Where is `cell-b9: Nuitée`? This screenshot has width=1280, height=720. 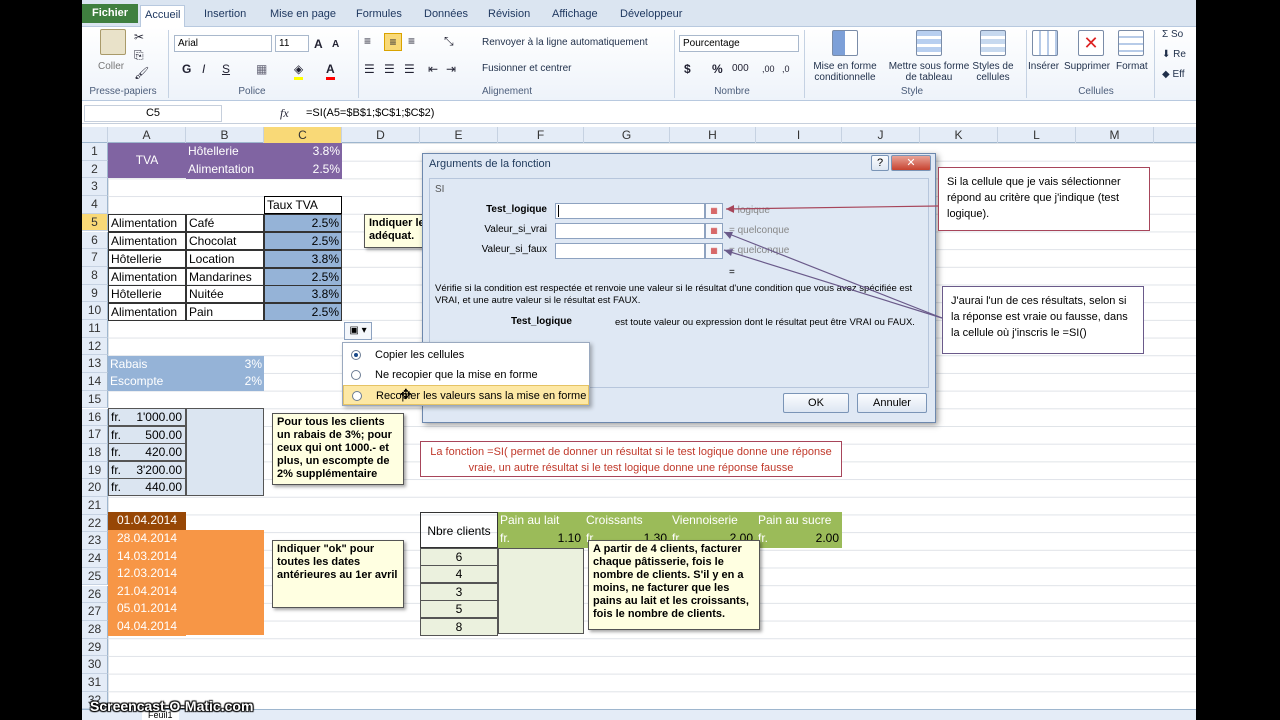
cell-b9: Nuitée is located at coordinates (225, 294).